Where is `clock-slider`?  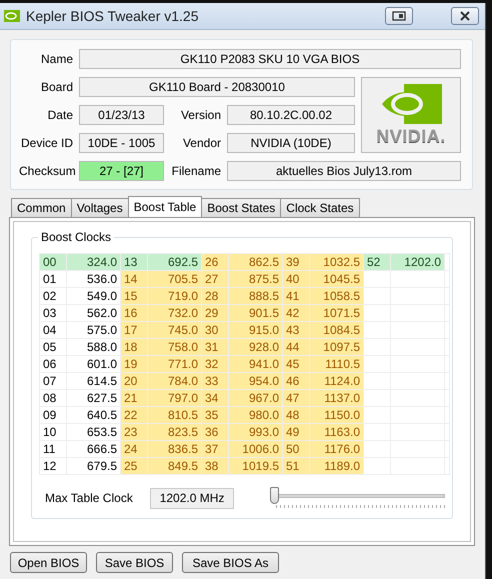 clock-slider is located at coordinates (357, 498).